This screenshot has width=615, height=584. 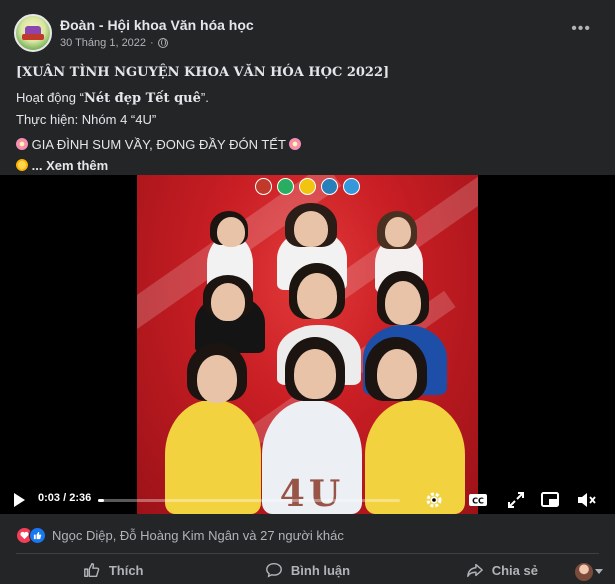 I want to click on post-title: [XUÂN TÌNH NGUYỆN KHOA VĂN HÓA HỌC 2022], so click(x=203, y=72).